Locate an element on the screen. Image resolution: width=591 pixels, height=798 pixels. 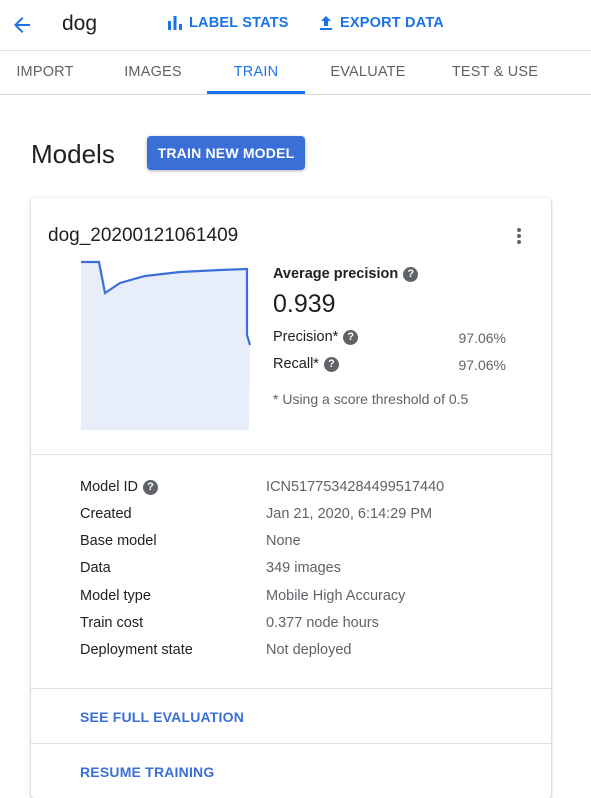
base-model-label: Base model is located at coordinates (118, 541).